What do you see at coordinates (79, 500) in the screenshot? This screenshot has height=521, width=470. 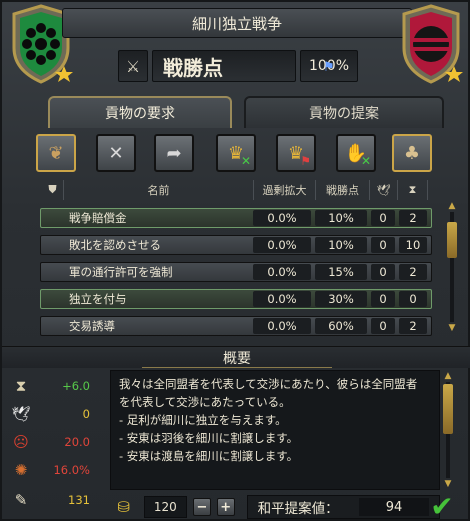 I see `stat-value: 131` at bounding box center [79, 500].